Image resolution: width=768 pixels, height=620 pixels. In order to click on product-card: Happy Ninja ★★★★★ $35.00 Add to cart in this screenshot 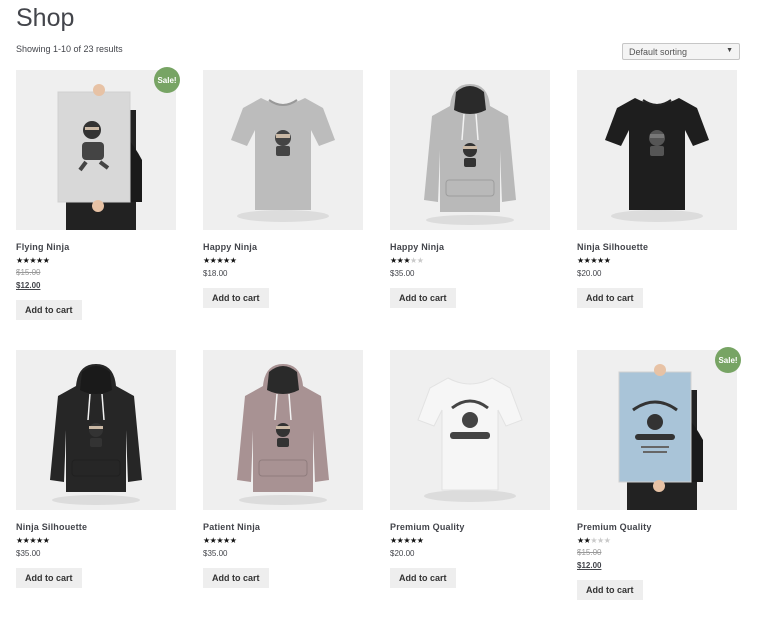, I will do `click(470, 210)`.